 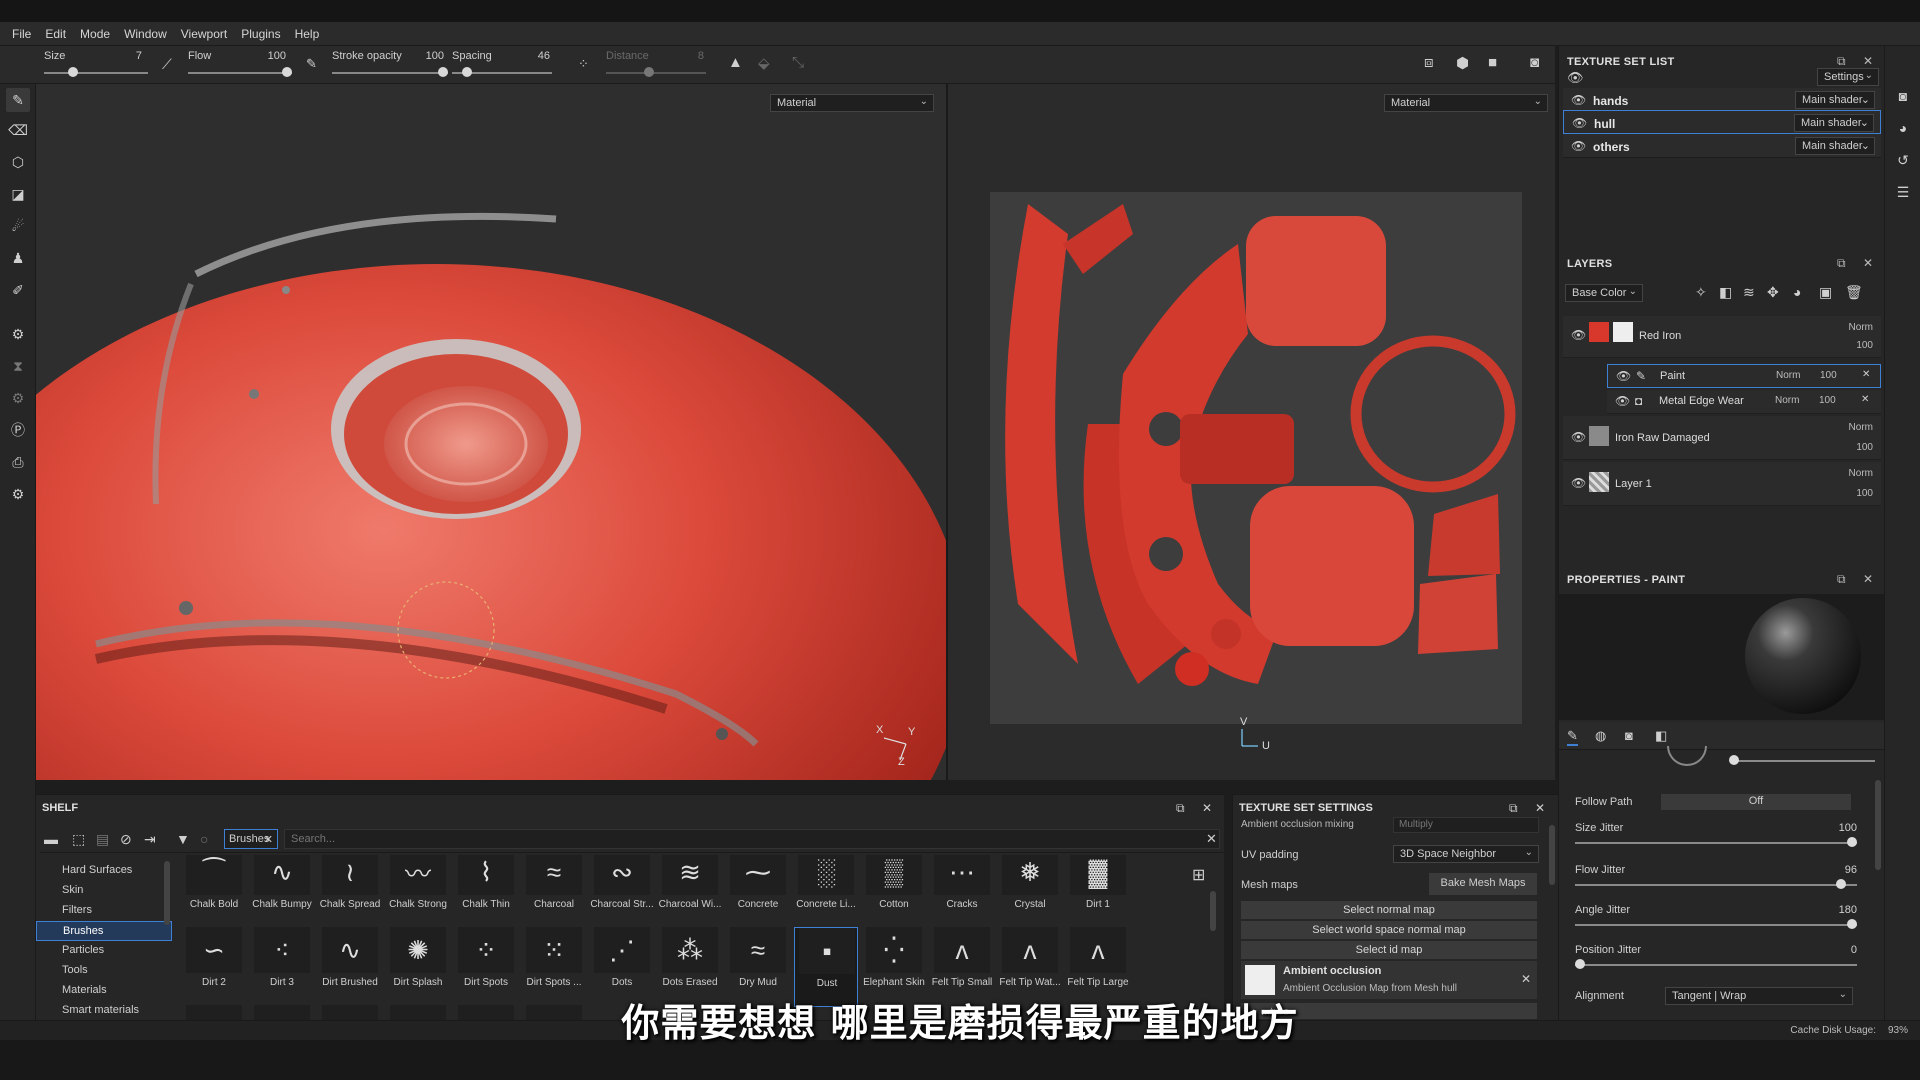 I want to click on spacing-knob, so click(x=467, y=72).